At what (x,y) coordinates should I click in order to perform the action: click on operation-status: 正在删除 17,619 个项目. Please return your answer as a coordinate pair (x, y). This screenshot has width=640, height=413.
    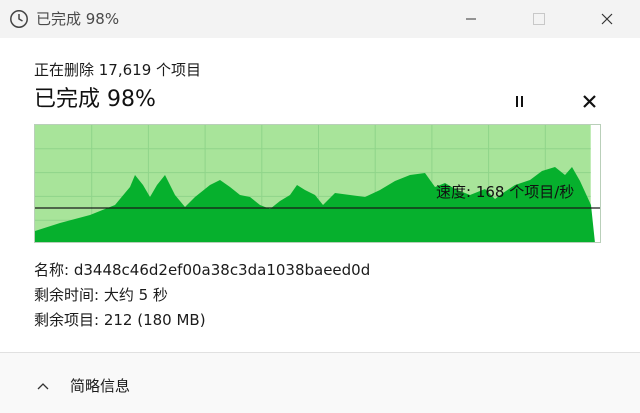
    Looking at the image, I should click on (118, 70).